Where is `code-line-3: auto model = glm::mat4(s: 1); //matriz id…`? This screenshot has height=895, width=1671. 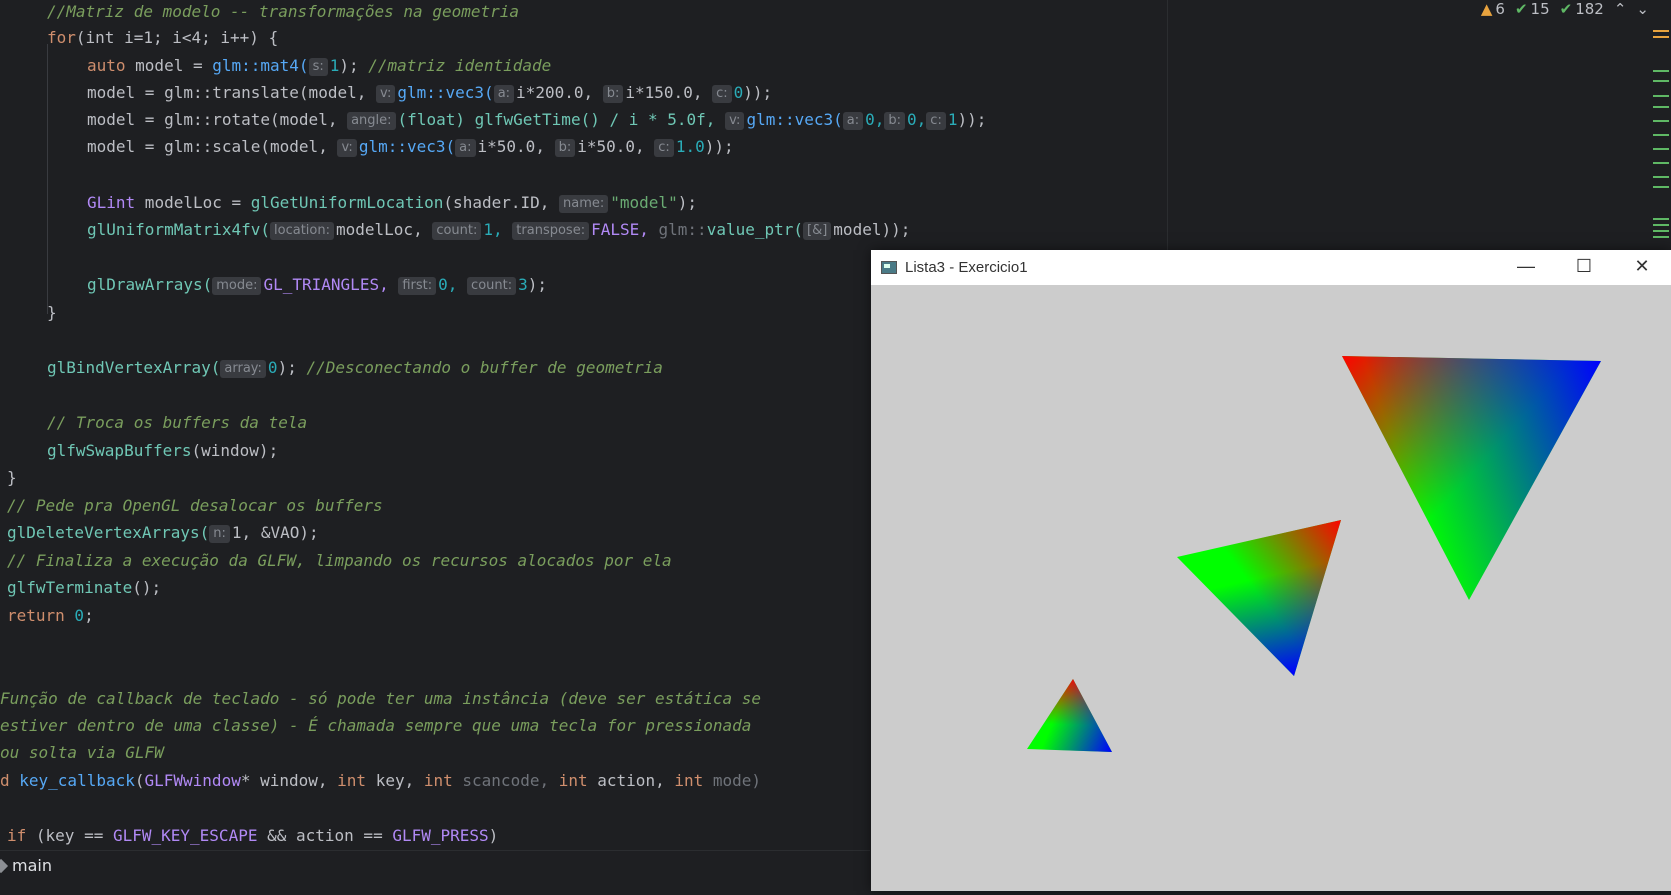 code-line-3: auto model = glm::mat4(s: 1); //matriz id… is located at coordinates (319, 65).